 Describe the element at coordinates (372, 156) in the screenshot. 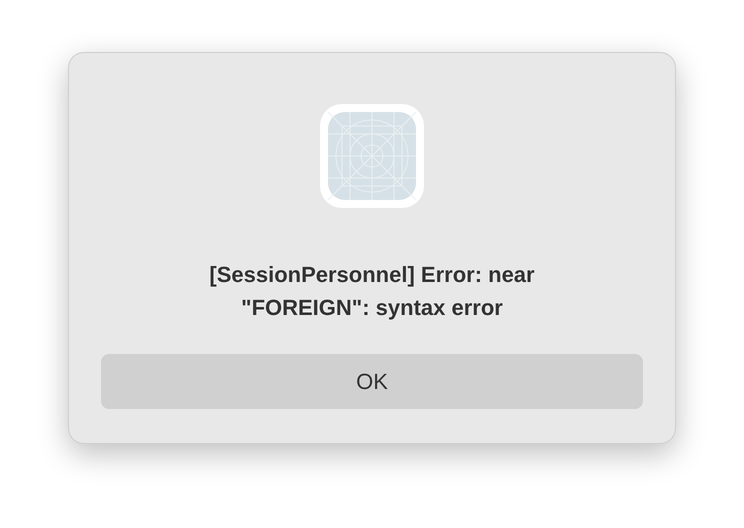

I see `app-icon` at that location.